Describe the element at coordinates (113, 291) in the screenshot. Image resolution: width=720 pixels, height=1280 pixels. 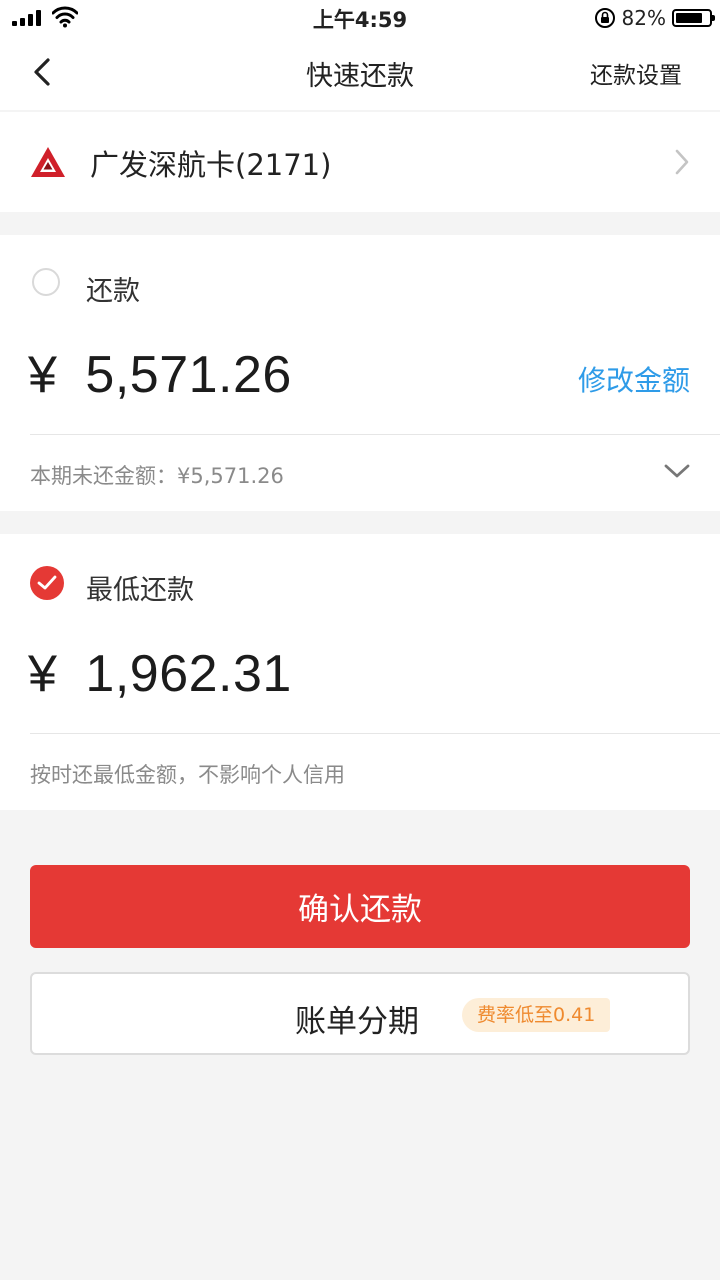
I see `full-repay-label: 还款` at that location.